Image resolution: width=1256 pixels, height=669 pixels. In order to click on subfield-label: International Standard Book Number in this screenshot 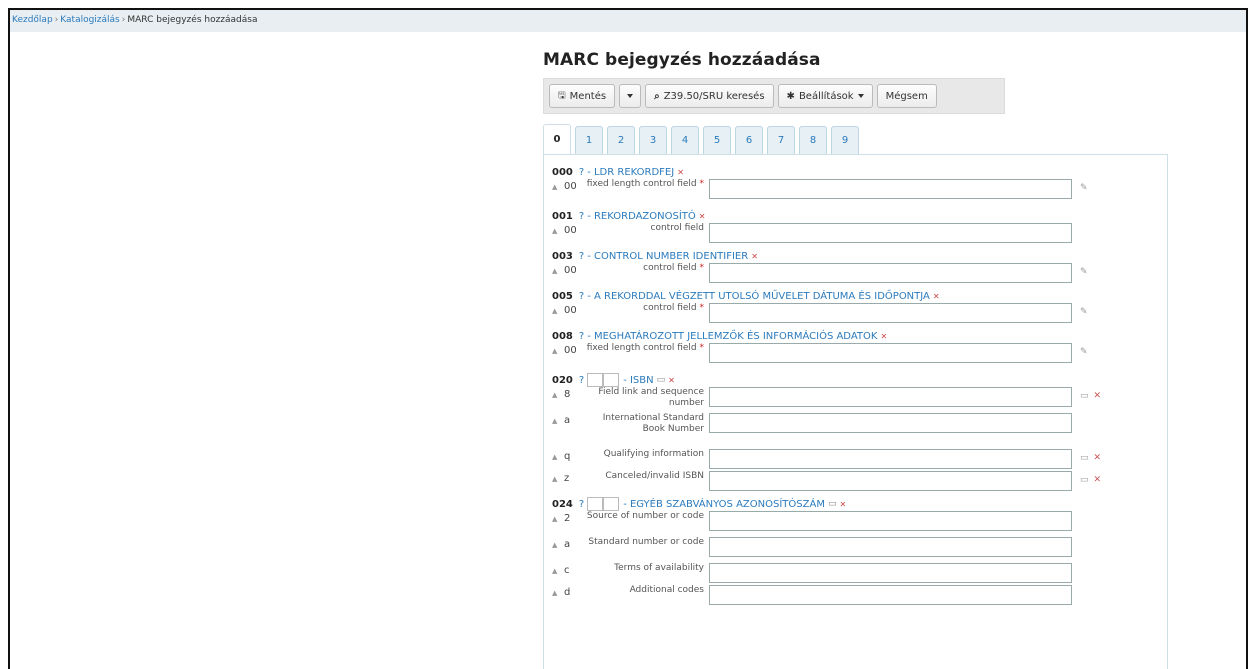, I will do `click(646, 424)`.